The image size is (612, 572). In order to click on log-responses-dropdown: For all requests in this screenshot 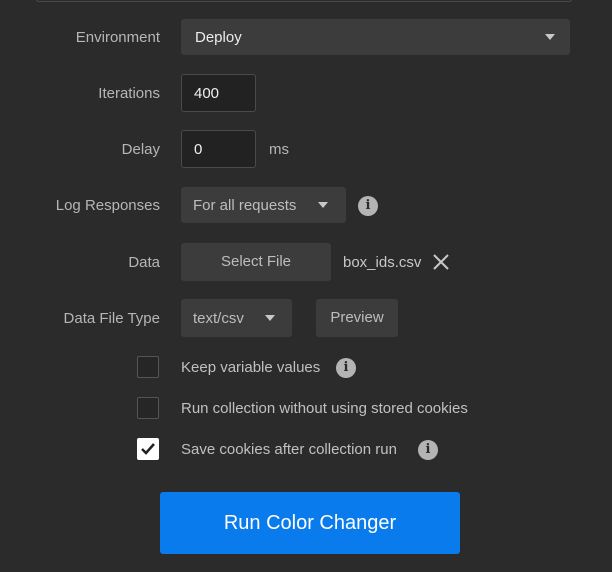, I will do `click(263, 205)`.